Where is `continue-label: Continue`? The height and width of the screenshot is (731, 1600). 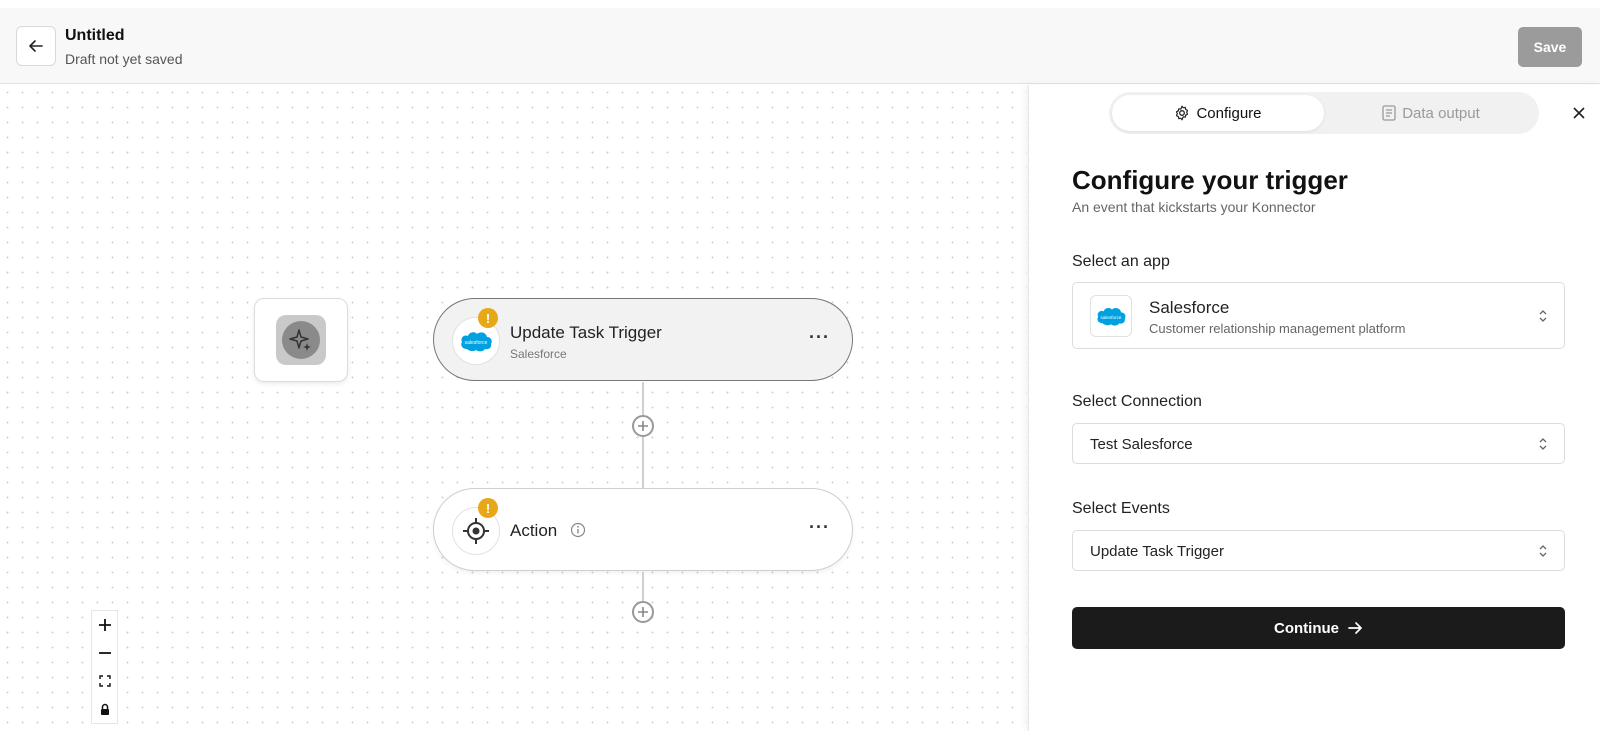
continue-label: Continue is located at coordinates (1306, 628).